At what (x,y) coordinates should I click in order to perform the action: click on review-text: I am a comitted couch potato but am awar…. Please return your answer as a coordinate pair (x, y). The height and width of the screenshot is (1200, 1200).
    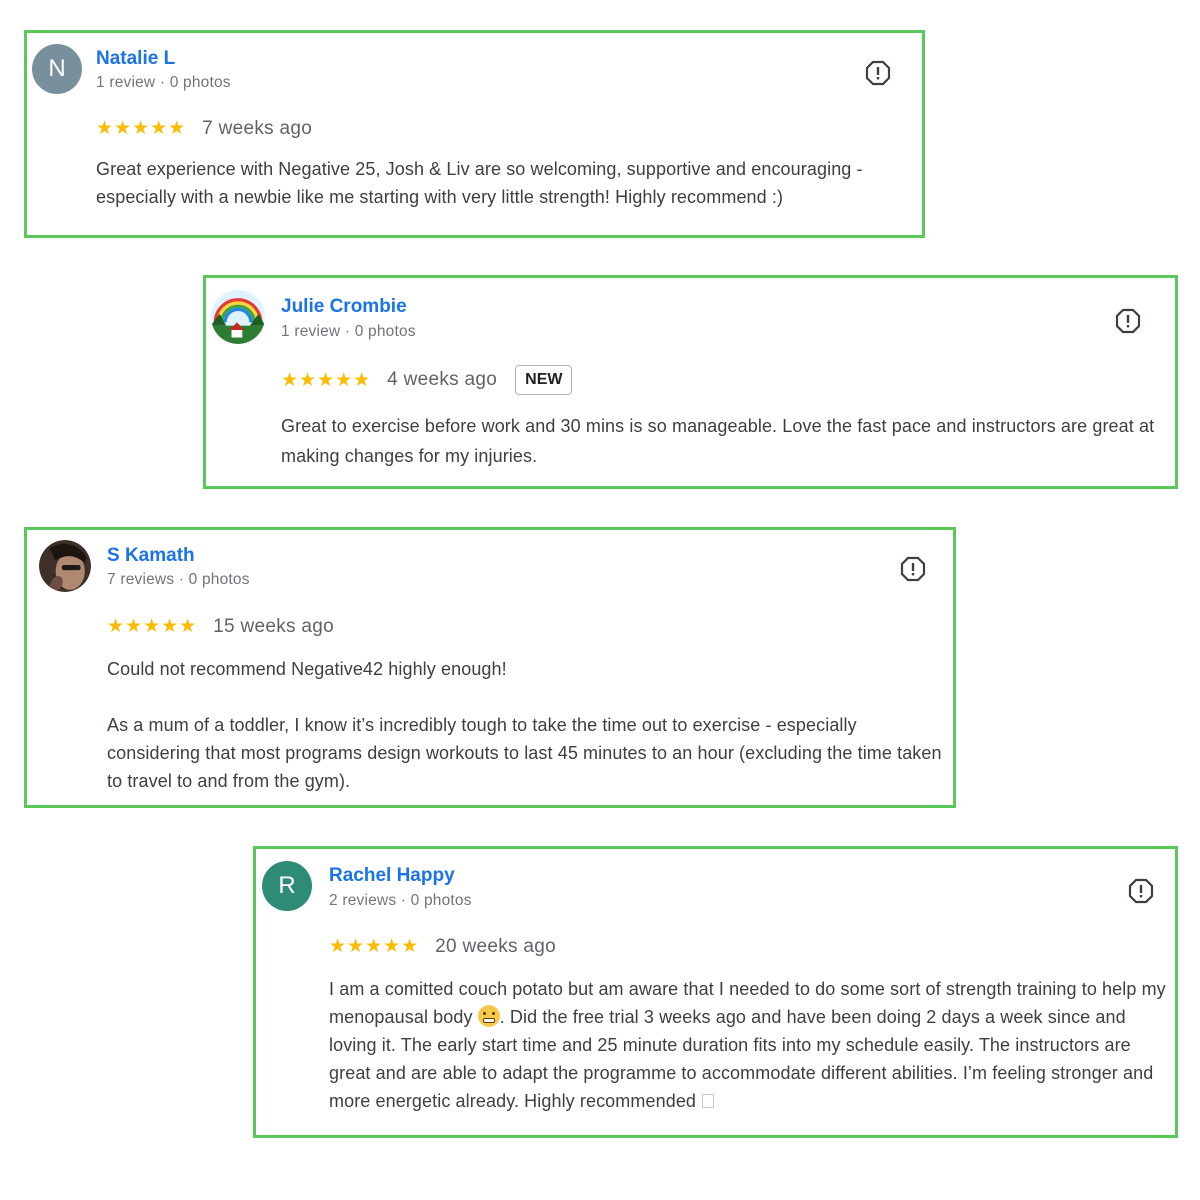
    Looking at the image, I should click on (749, 1045).